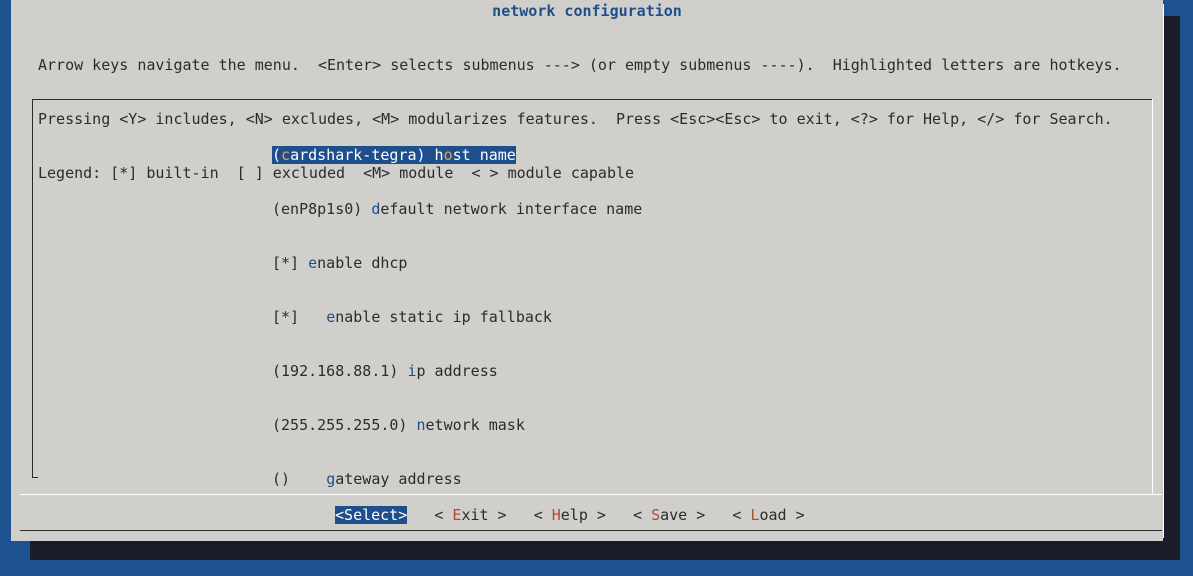 This screenshot has width=1193, height=576. What do you see at coordinates (574, 515) in the screenshot?
I see `button-label: elp` at bounding box center [574, 515].